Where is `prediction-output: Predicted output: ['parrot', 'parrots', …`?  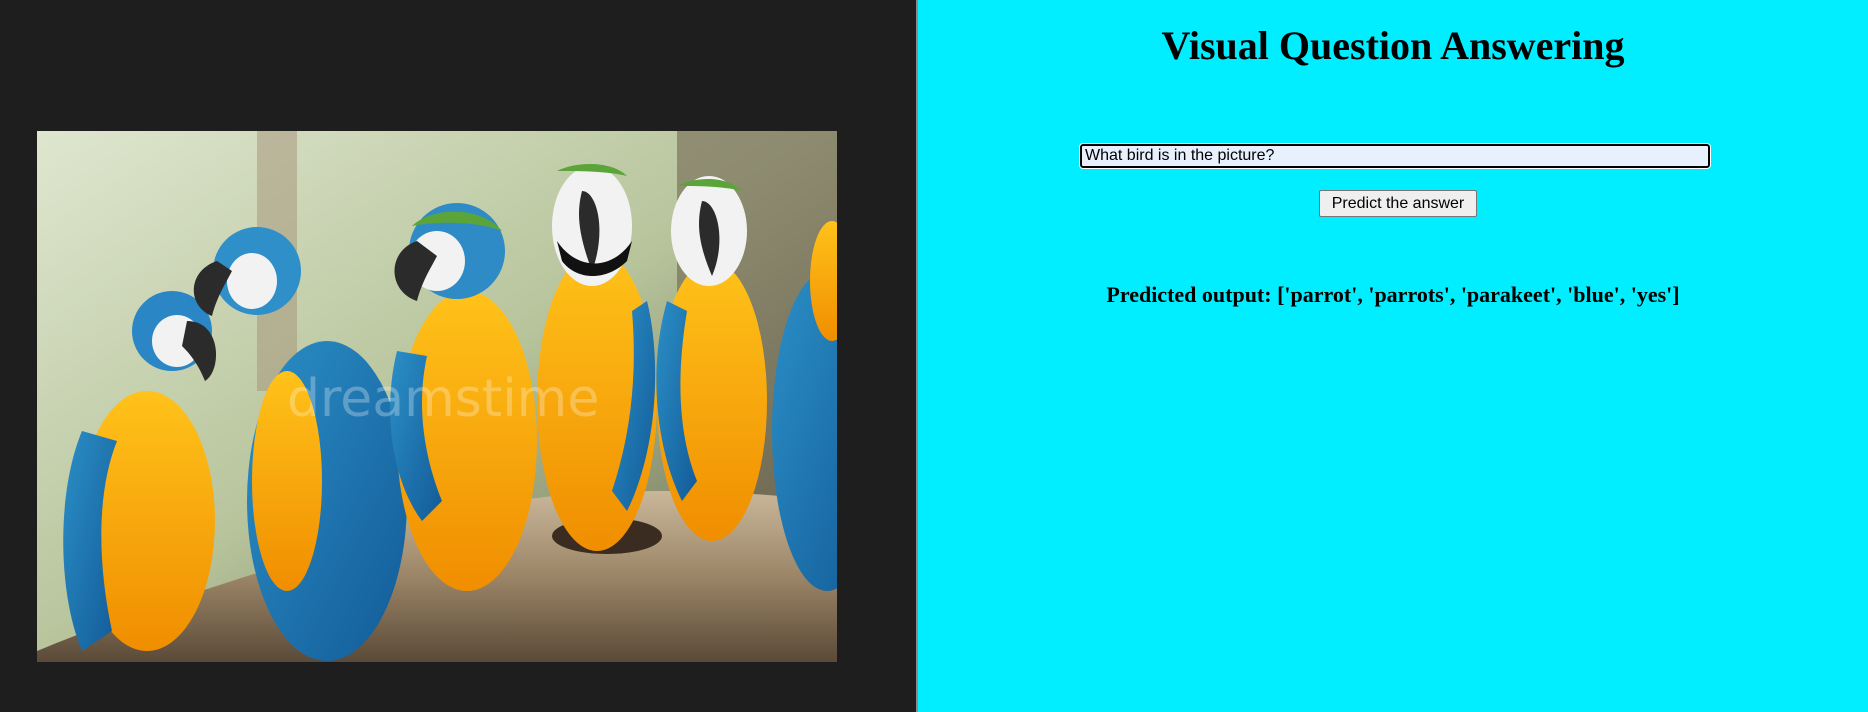
prediction-output: Predicted output: ['parrot', 'parrots', … is located at coordinates (1393, 295).